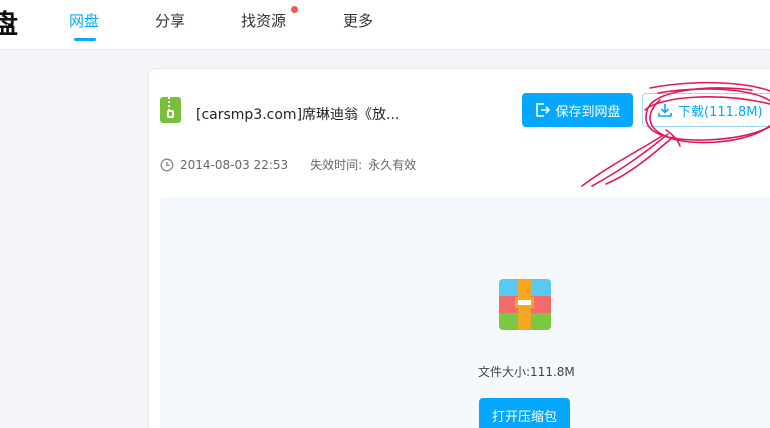 Image resolution: width=770 pixels, height=428 pixels. Describe the element at coordinates (720, 112) in the screenshot. I see `download-button-label: 下载(111.8M)` at that location.